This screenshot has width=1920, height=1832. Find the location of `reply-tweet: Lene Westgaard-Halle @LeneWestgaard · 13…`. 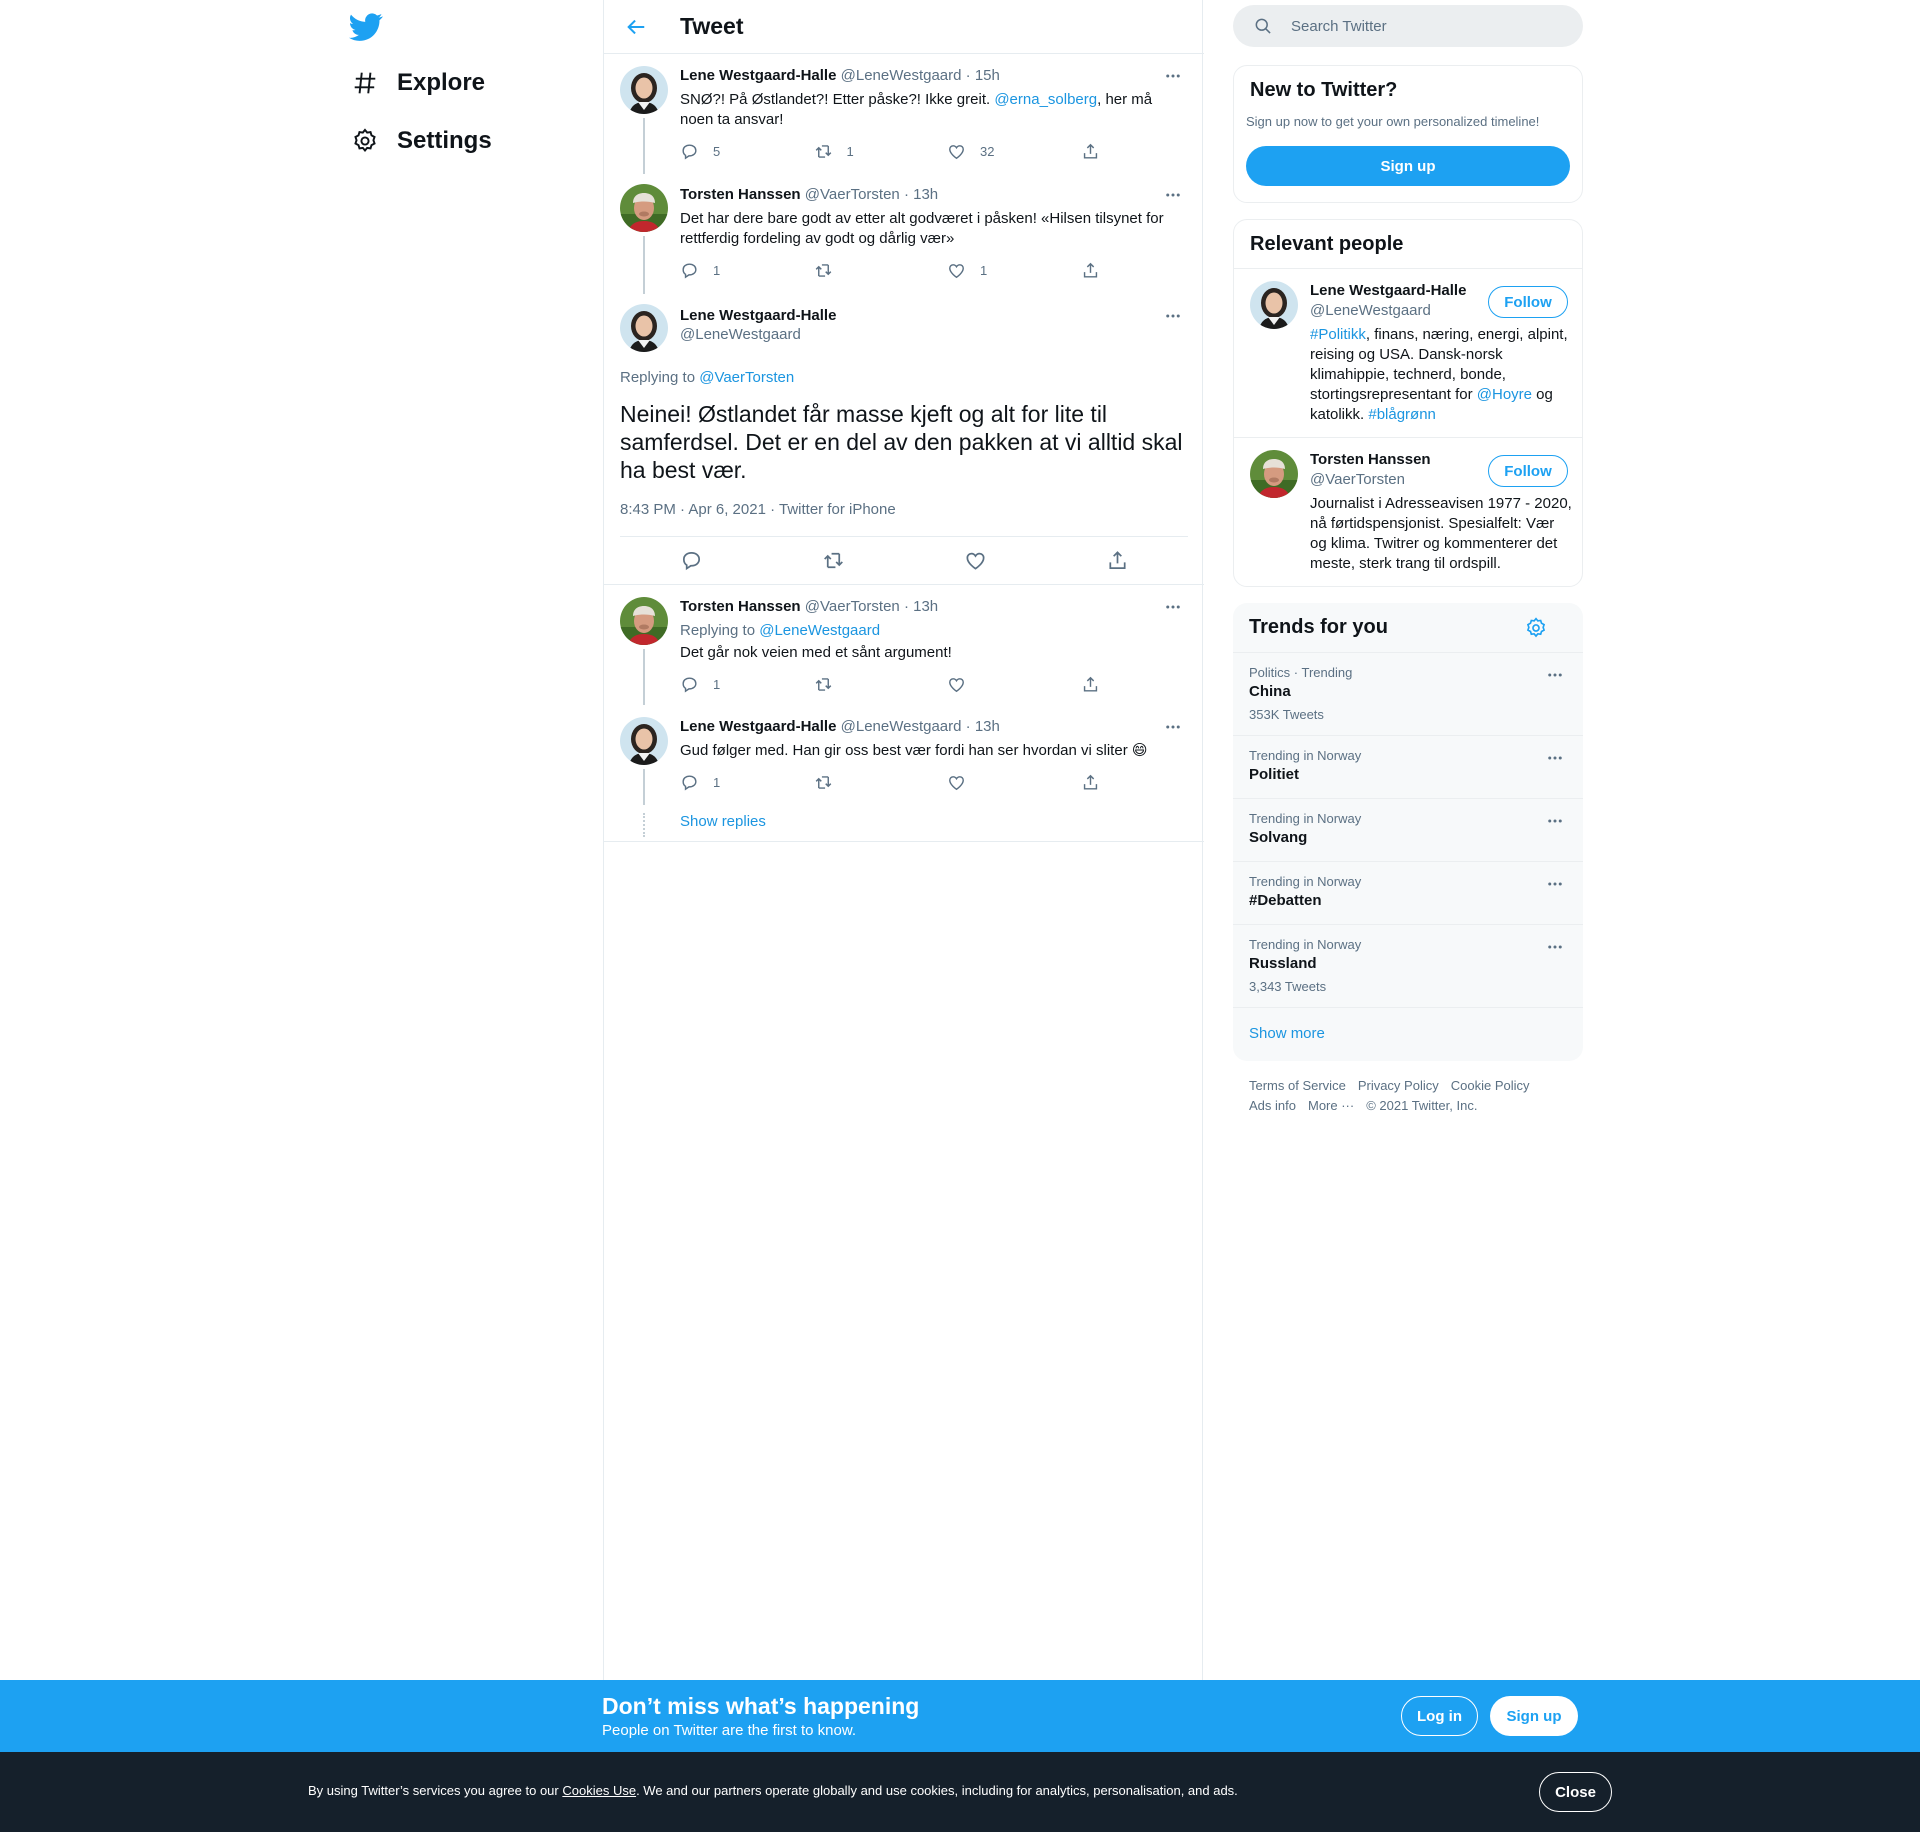

reply-tweet: Lene Westgaard-Halle @LeneWestgaard · 13… is located at coordinates (904, 772).